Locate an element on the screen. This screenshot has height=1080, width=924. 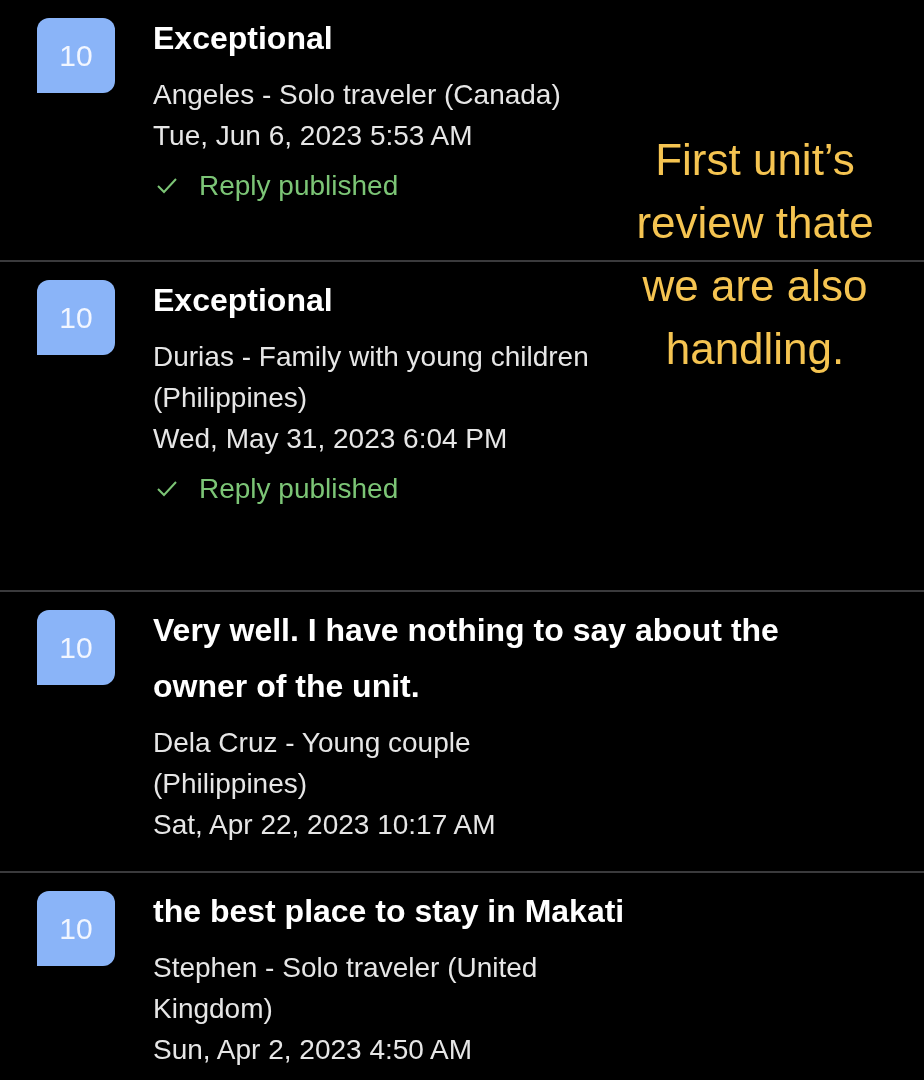
reviewer-info: Dela Cruz - Young couple (Philippines) is located at coordinates (312, 763).